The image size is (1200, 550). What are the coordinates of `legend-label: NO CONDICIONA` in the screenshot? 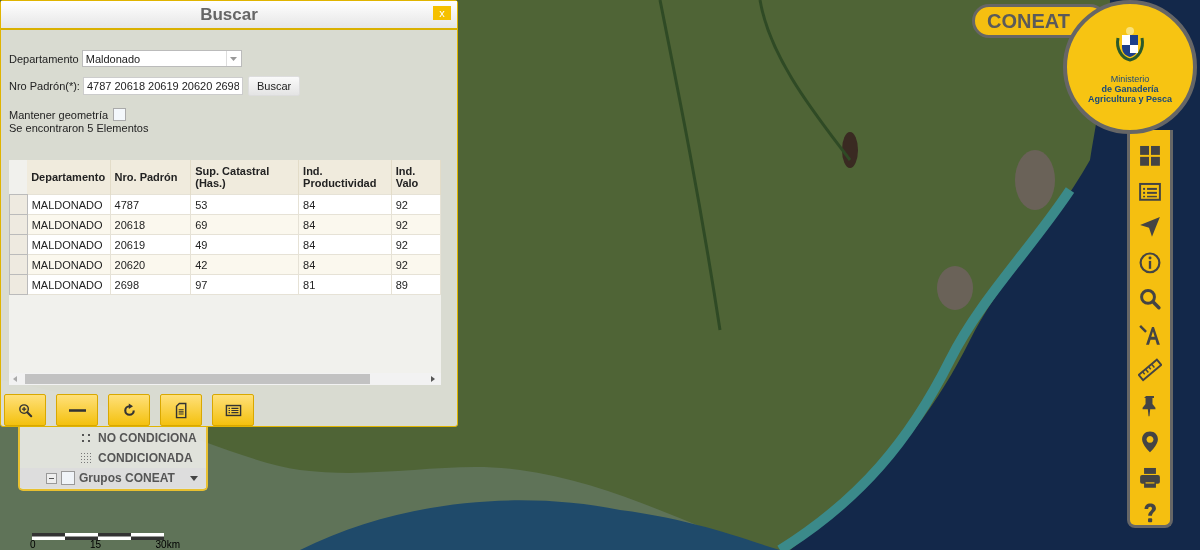 It's located at (147, 438).